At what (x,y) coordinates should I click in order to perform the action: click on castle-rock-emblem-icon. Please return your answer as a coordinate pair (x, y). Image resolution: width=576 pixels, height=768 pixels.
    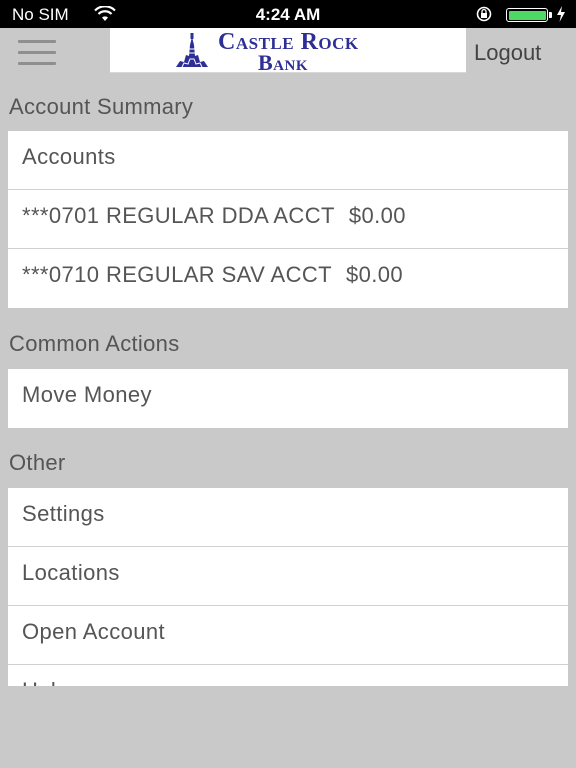
    Looking at the image, I should click on (192, 50).